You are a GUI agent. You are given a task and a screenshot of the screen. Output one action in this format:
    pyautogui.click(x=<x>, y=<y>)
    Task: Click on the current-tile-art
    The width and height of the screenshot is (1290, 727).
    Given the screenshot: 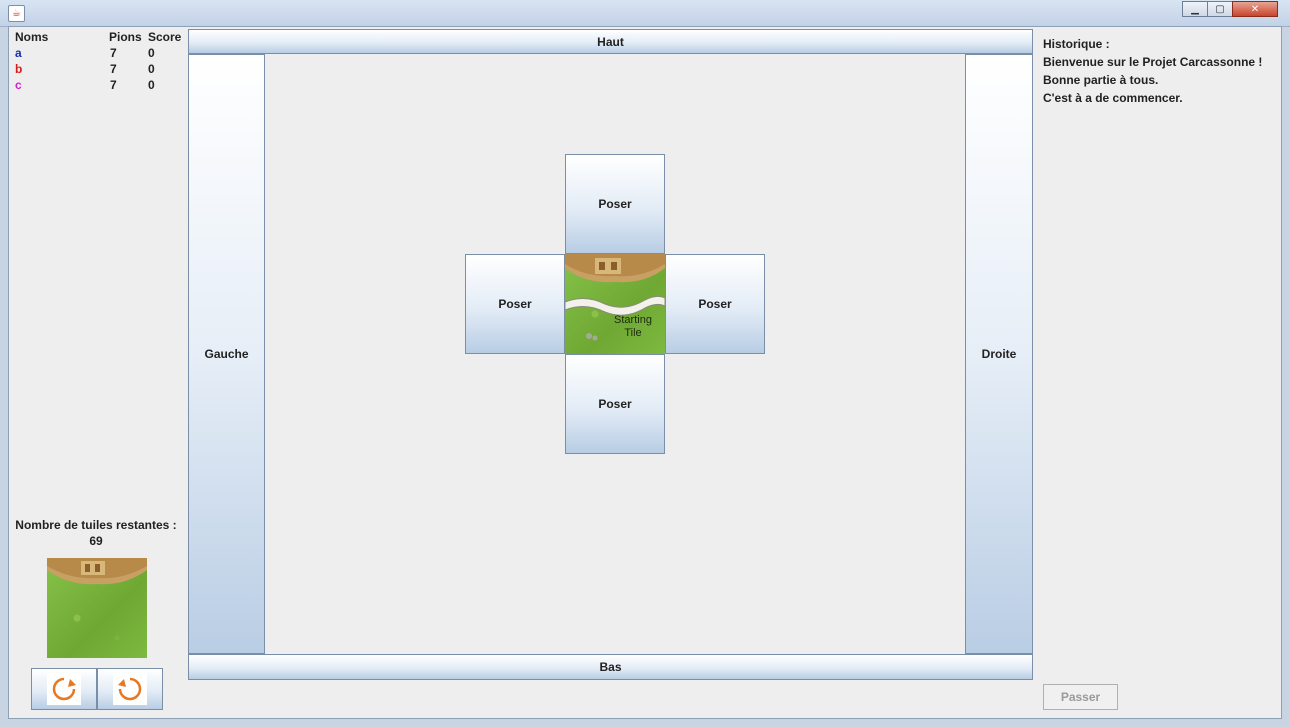 What is the action you would take?
    pyautogui.click(x=97, y=571)
    